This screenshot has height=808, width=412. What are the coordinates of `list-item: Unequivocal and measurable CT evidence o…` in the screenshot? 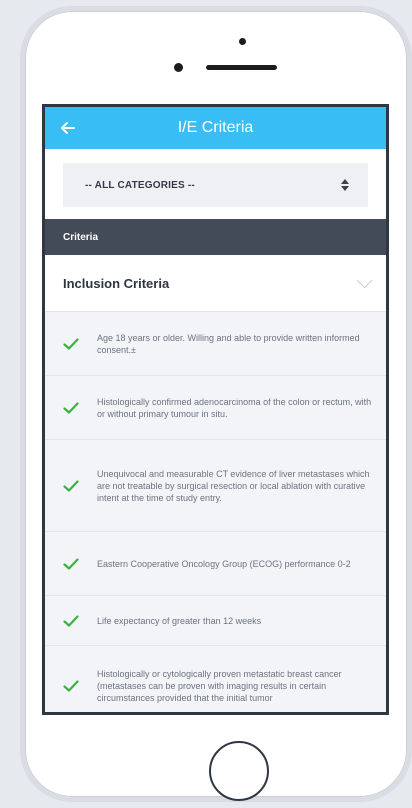 It's located at (215, 486).